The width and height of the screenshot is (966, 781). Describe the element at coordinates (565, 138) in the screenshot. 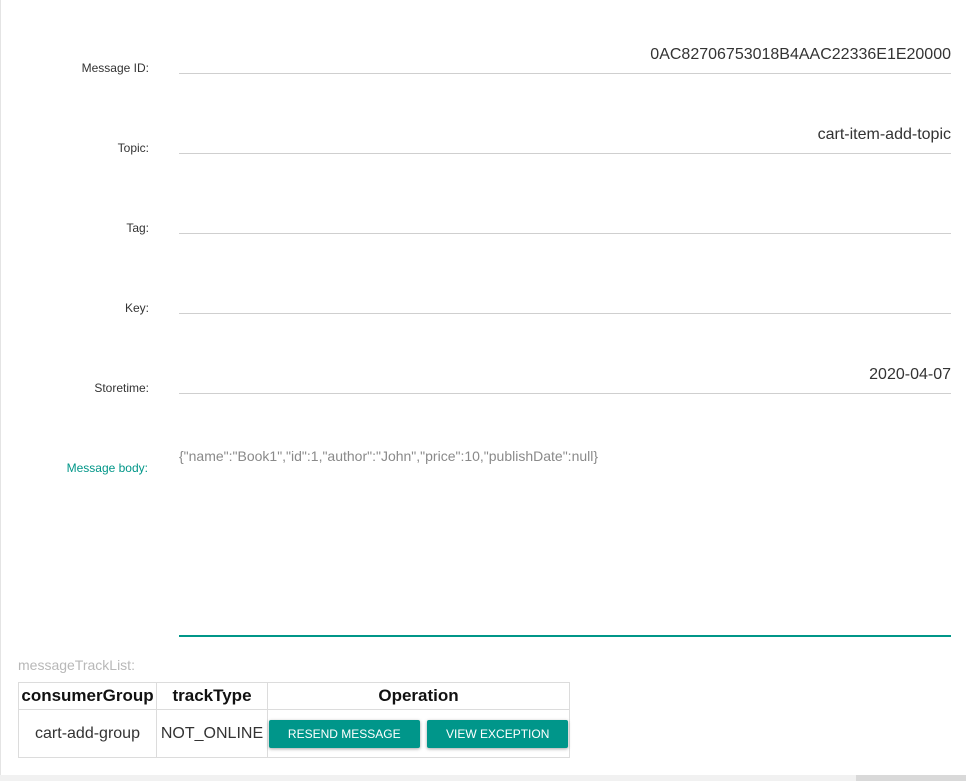

I see `topic-field: cart-item-add-topic` at that location.